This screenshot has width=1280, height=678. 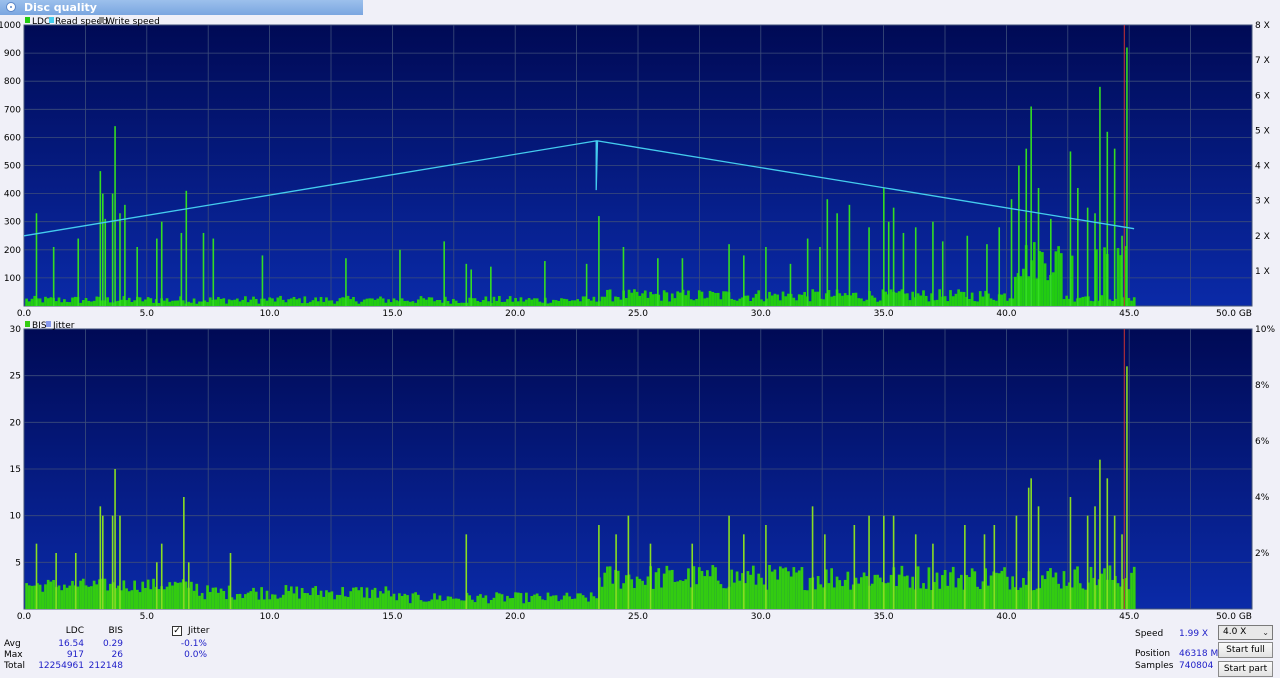 What do you see at coordinates (177, 631) in the screenshot?
I see `jitter-checkbox: ✓` at bounding box center [177, 631].